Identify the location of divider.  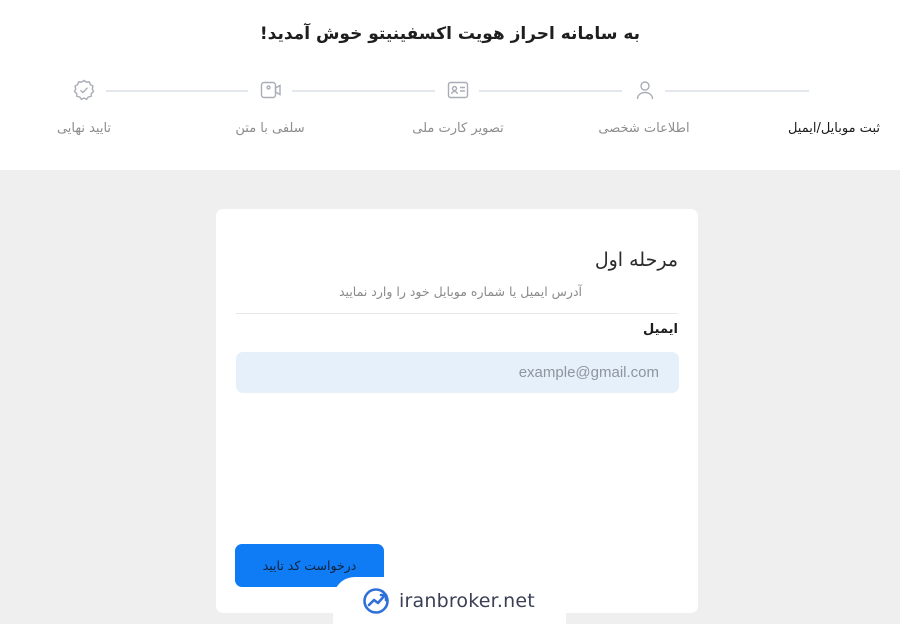
(457, 313).